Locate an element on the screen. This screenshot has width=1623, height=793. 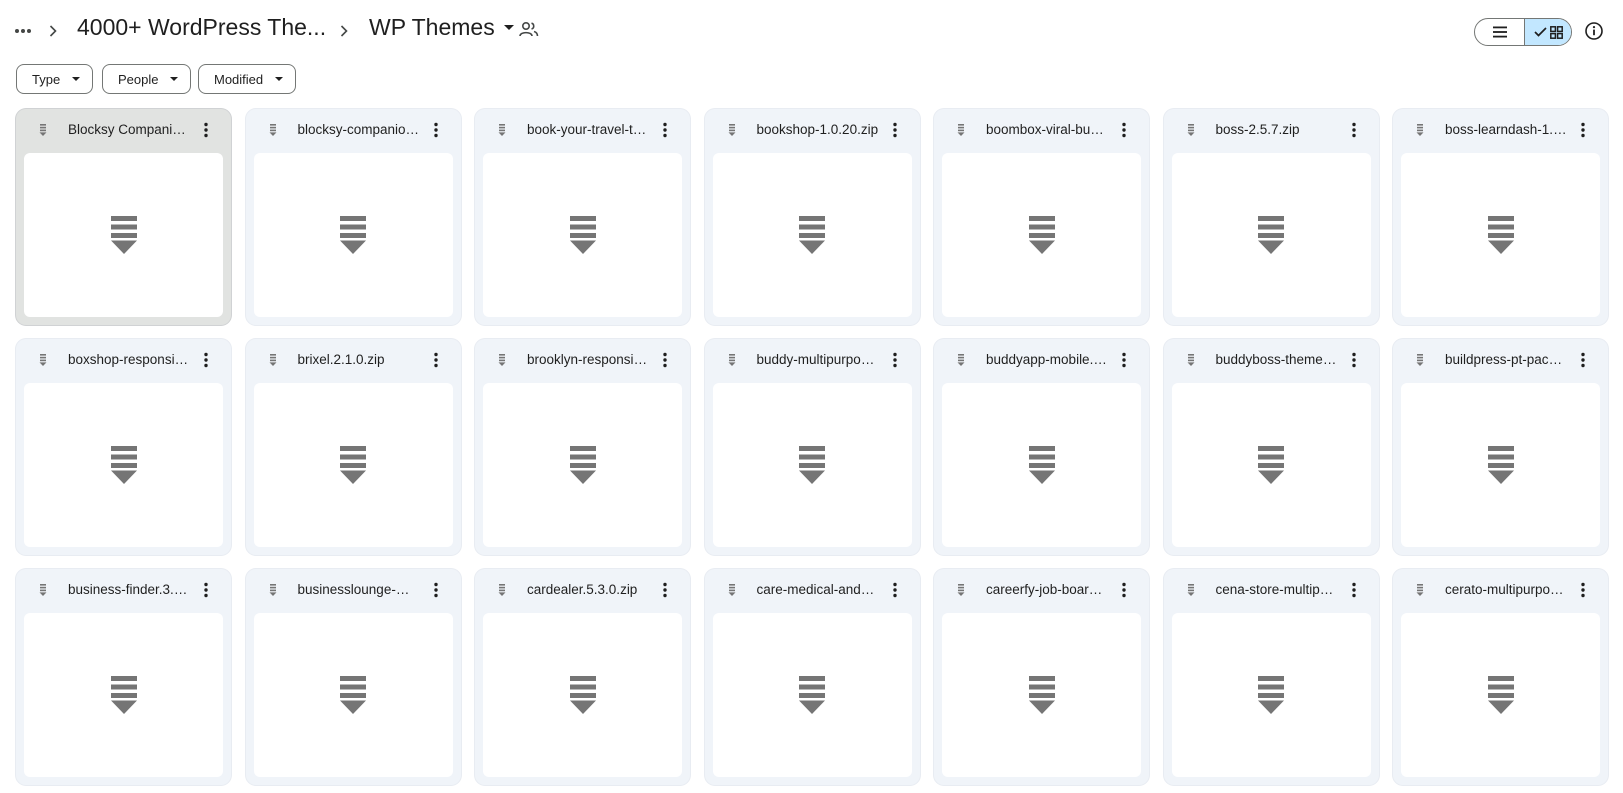
file-card-header: brooklyn-responsive.zip is located at coordinates (582, 360).